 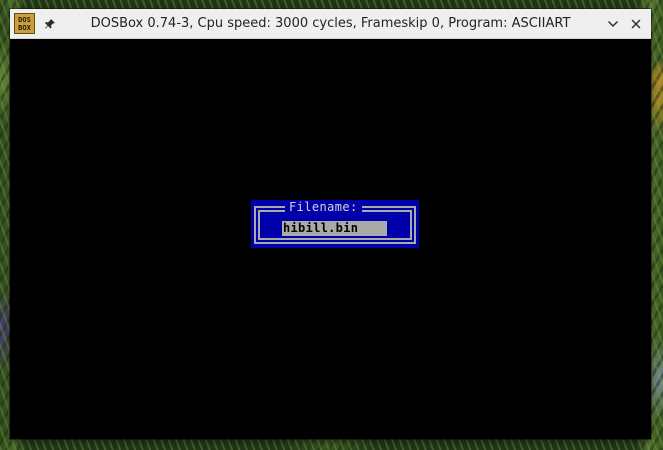 What do you see at coordinates (24, 19) in the screenshot?
I see `app-icon-text-top: DOS` at bounding box center [24, 19].